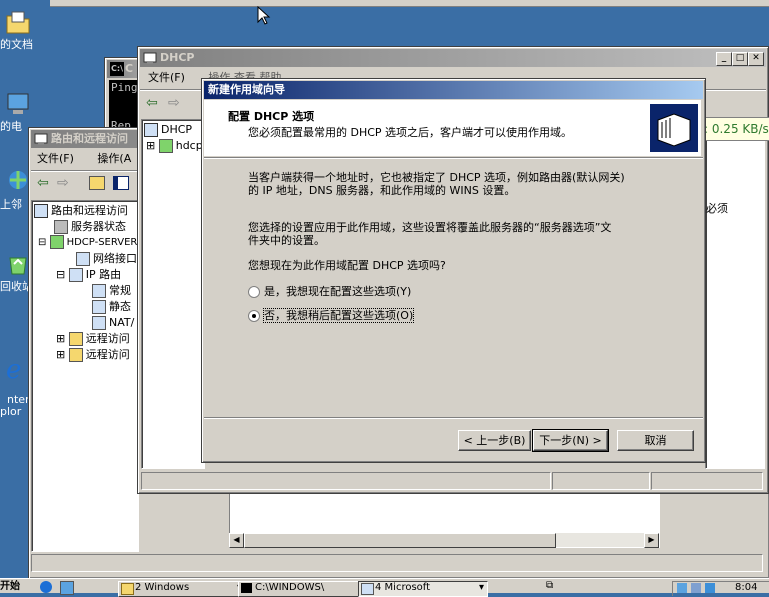 This screenshot has height=597, width=769. What do you see at coordinates (99, 307) in the screenshot?
I see `static-routes-icon` at bounding box center [99, 307].